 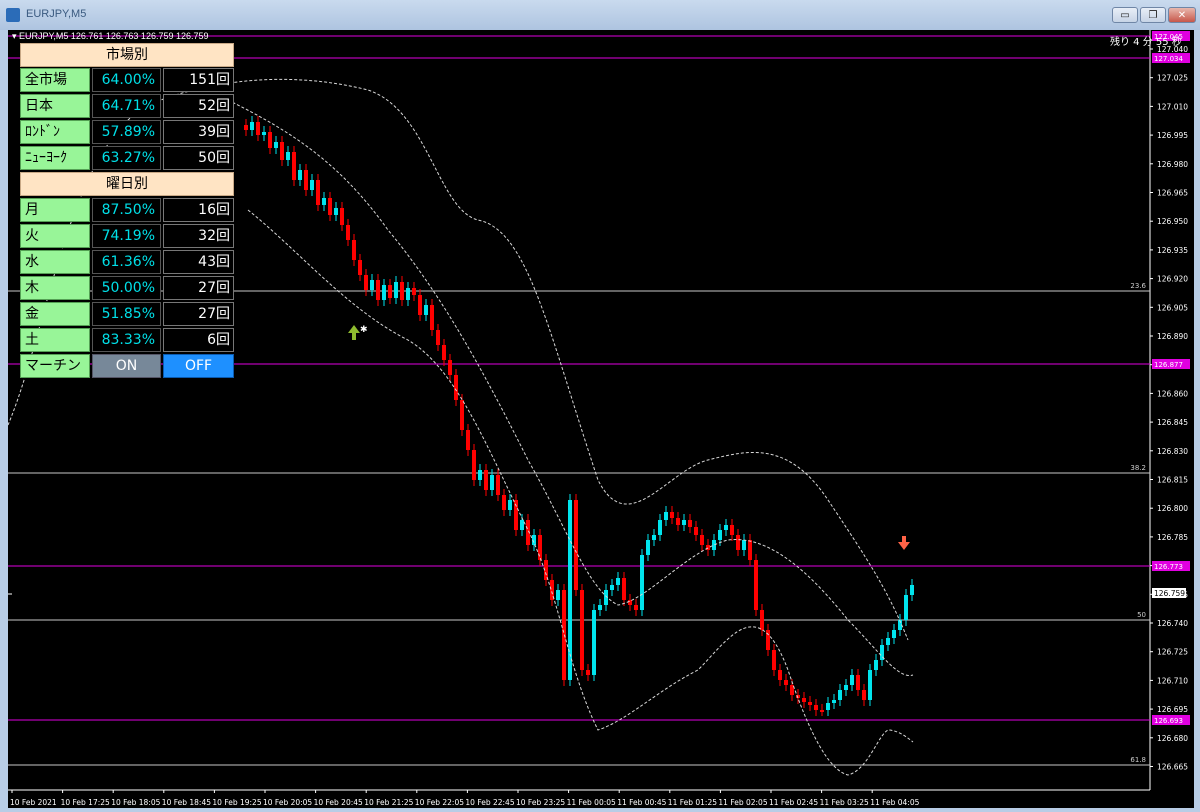 What do you see at coordinates (55, 366) in the screenshot?
I see `martingale-label: マーチン` at bounding box center [55, 366].